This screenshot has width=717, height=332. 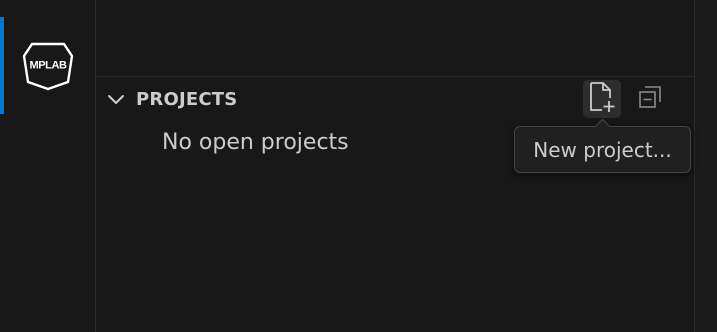 I want to click on new-file-icon, so click(x=602, y=99).